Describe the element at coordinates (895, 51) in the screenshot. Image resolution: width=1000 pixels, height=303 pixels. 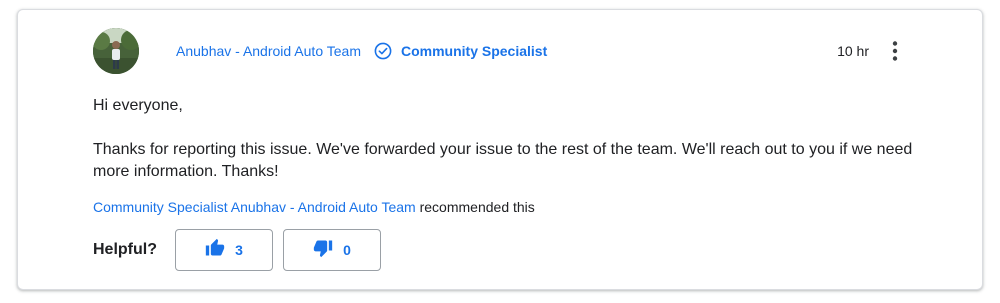
I see `more-vert-icon` at that location.